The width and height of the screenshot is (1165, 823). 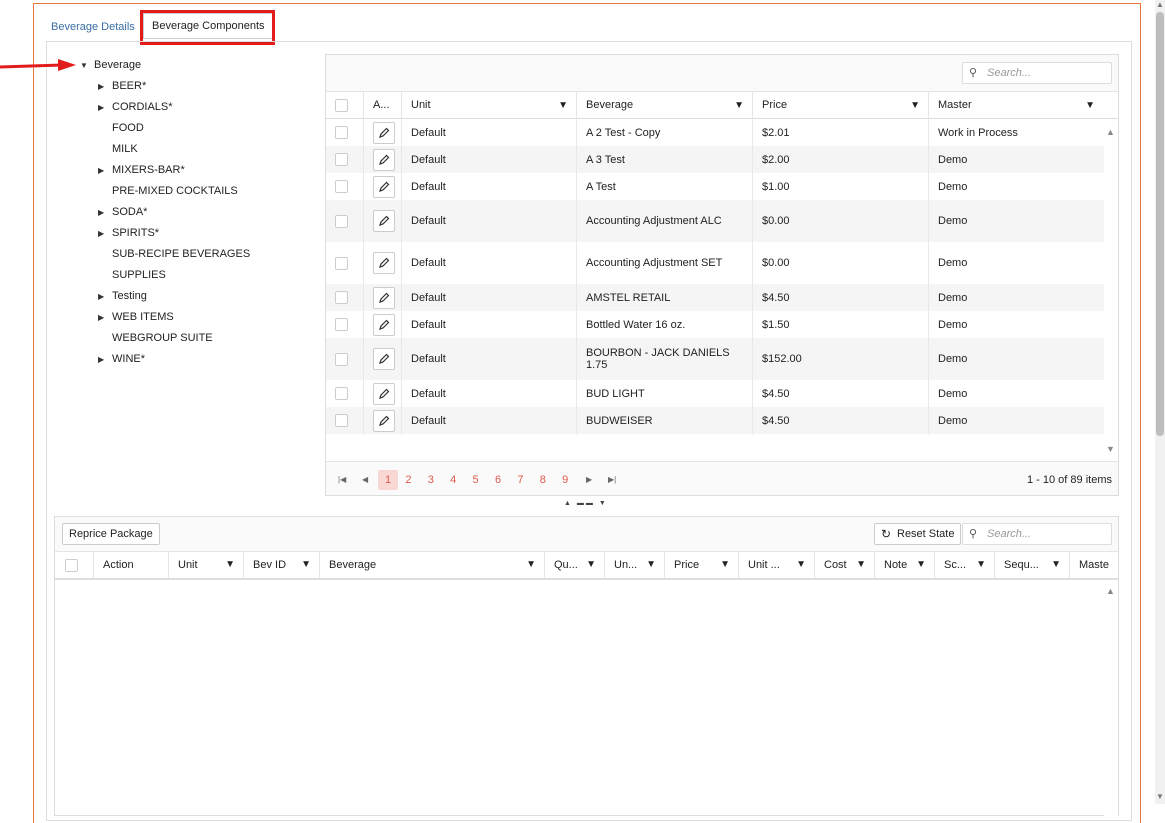 What do you see at coordinates (586, 503) in the screenshot?
I see `splitter-handle-icon: ▲ ▬▬ ▼` at bounding box center [586, 503].